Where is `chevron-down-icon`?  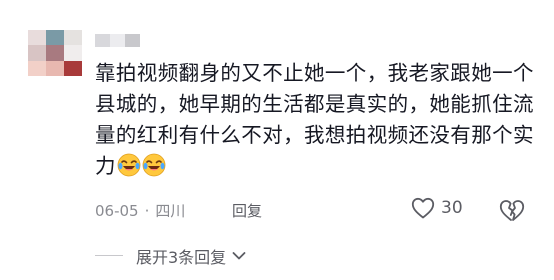
chevron-down-icon is located at coordinates (239, 256).